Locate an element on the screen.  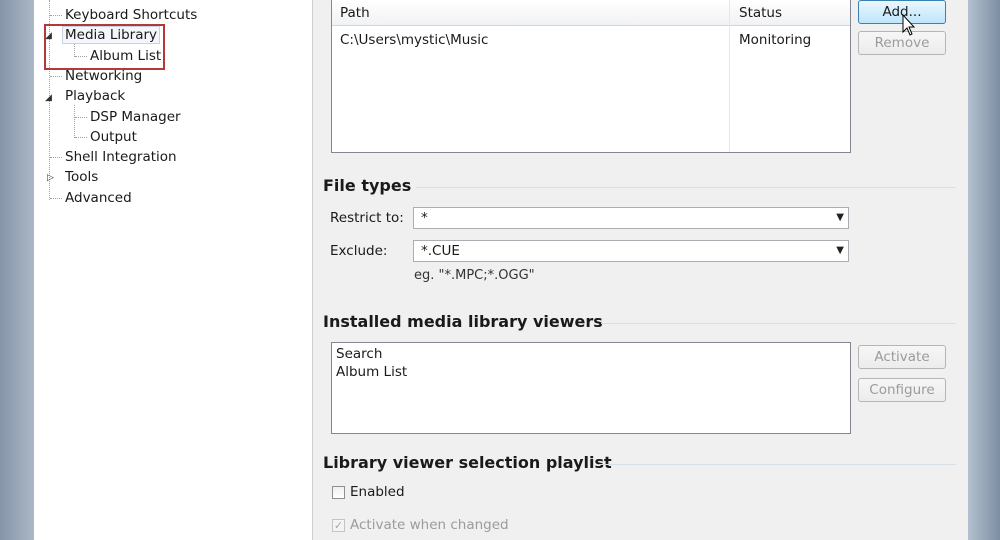
tree-item-label: Tools is located at coordinates (82, 177).